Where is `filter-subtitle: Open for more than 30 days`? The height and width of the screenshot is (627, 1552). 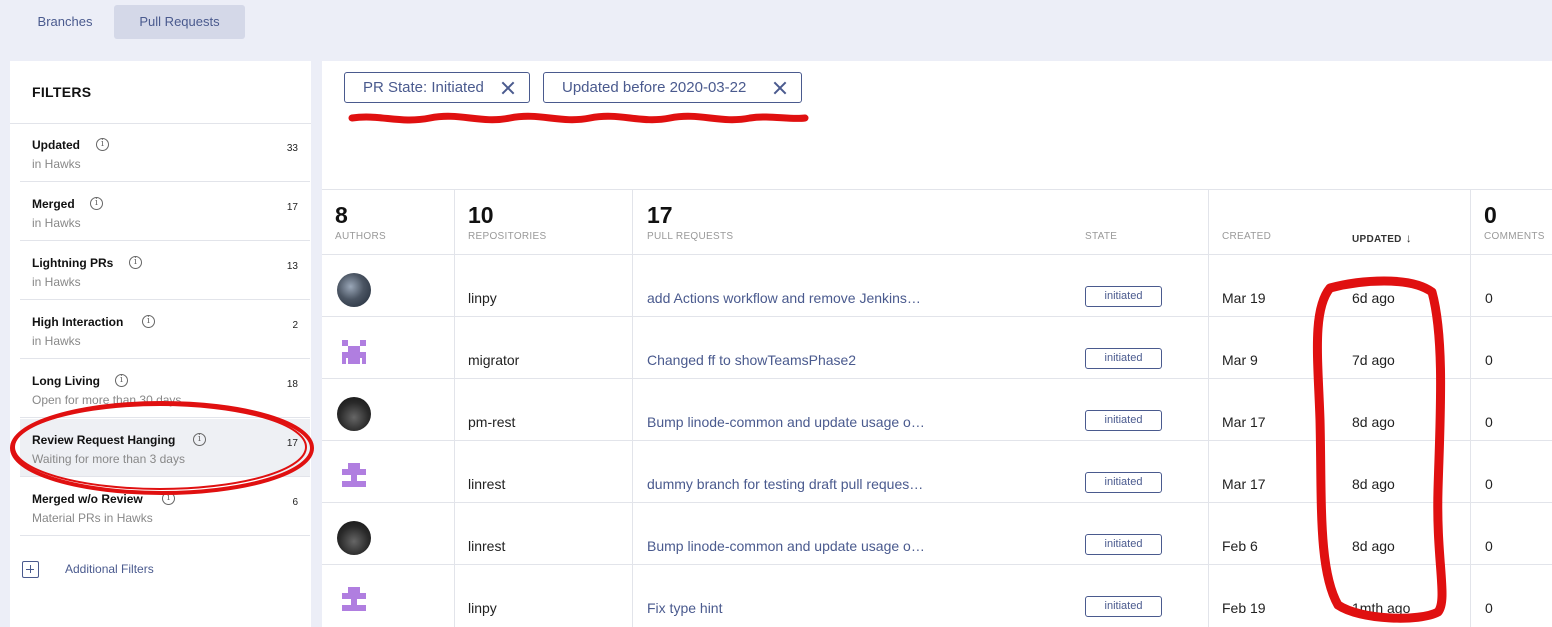 filter-subtitle: Open for more than 30 days is located at coordinates (107, 400).